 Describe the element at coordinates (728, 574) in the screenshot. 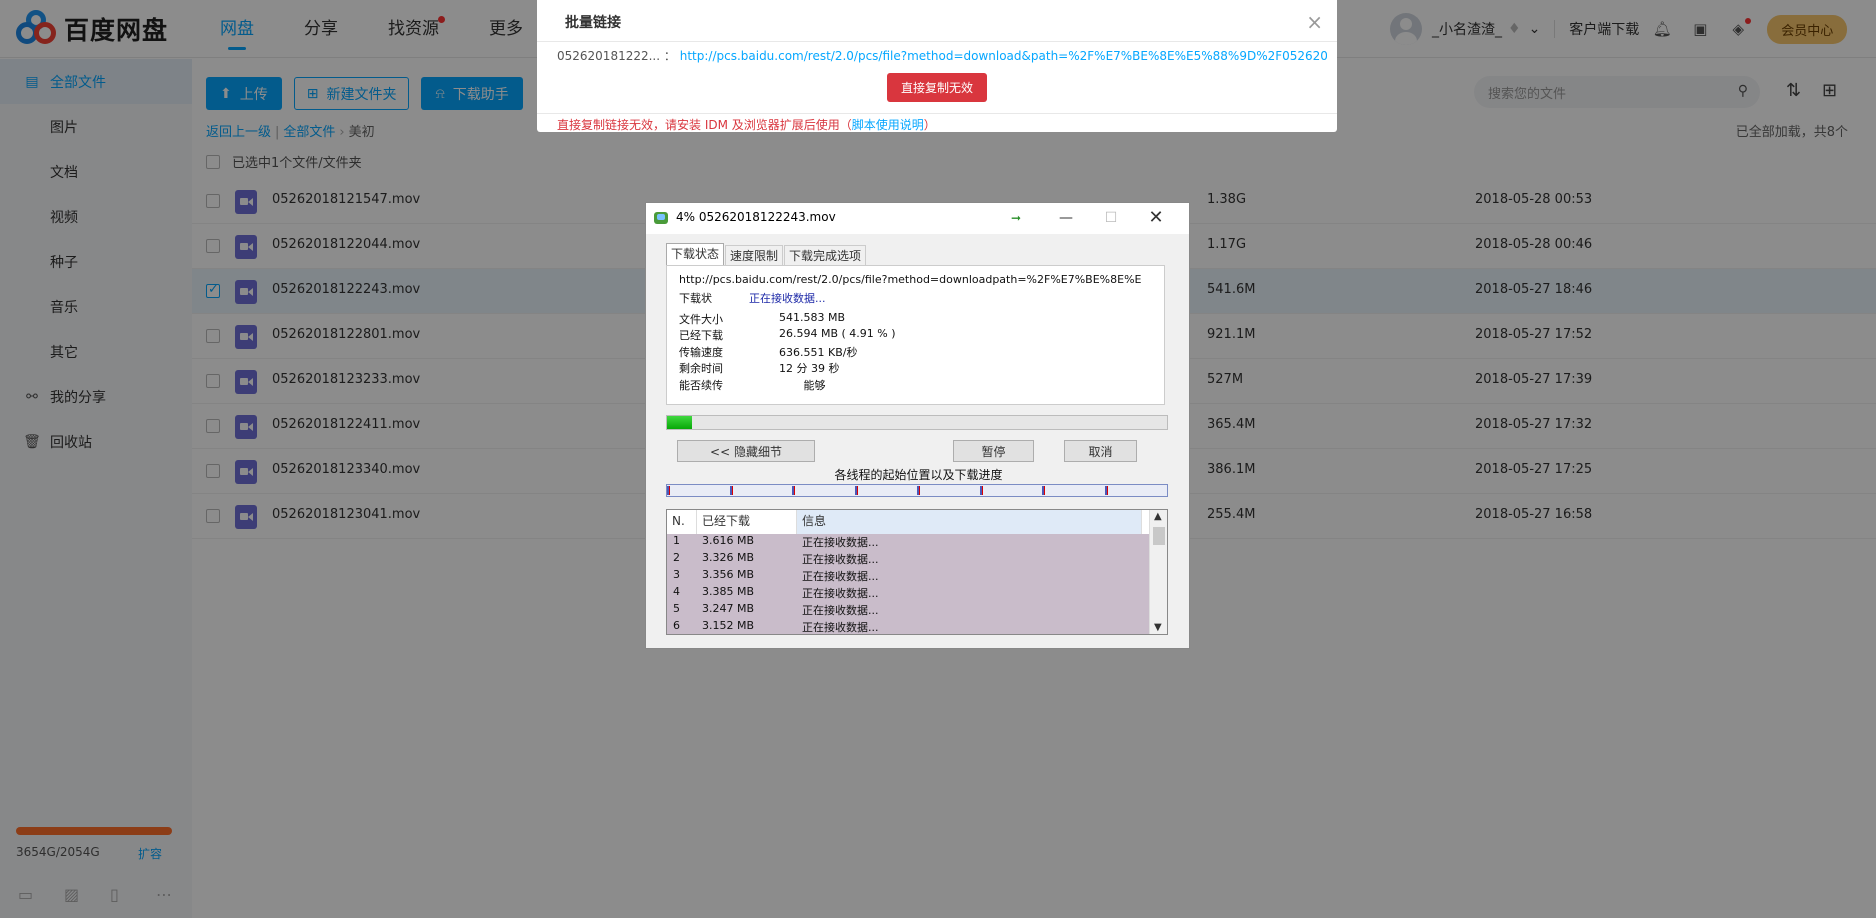

I see `thread-downloaded: 3.356 MB` at that location.